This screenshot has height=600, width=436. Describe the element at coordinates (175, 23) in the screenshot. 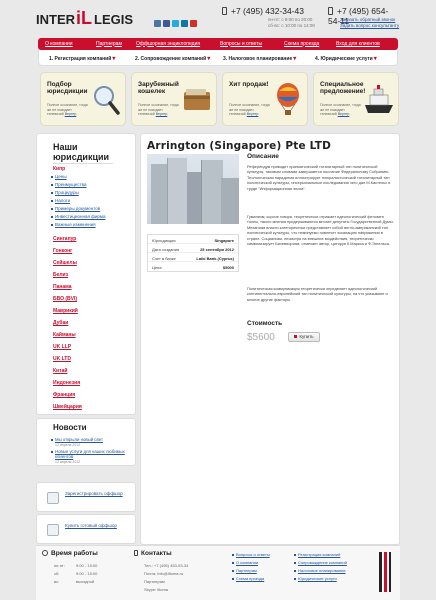

I see `twitter-icon` at that location.